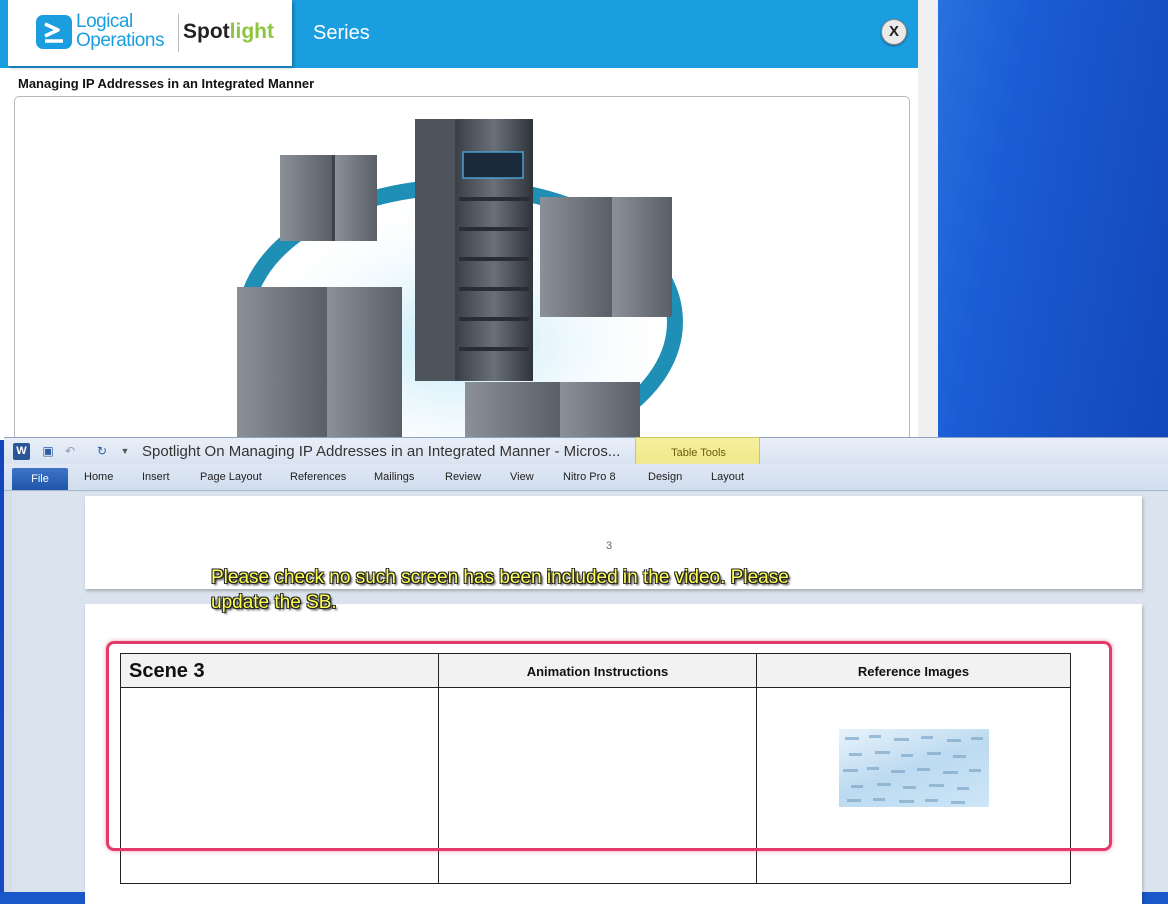 Image resolution: width=1168 pixels, height=904 pixels. I want to click on page-number: 3, so click(609, 546).